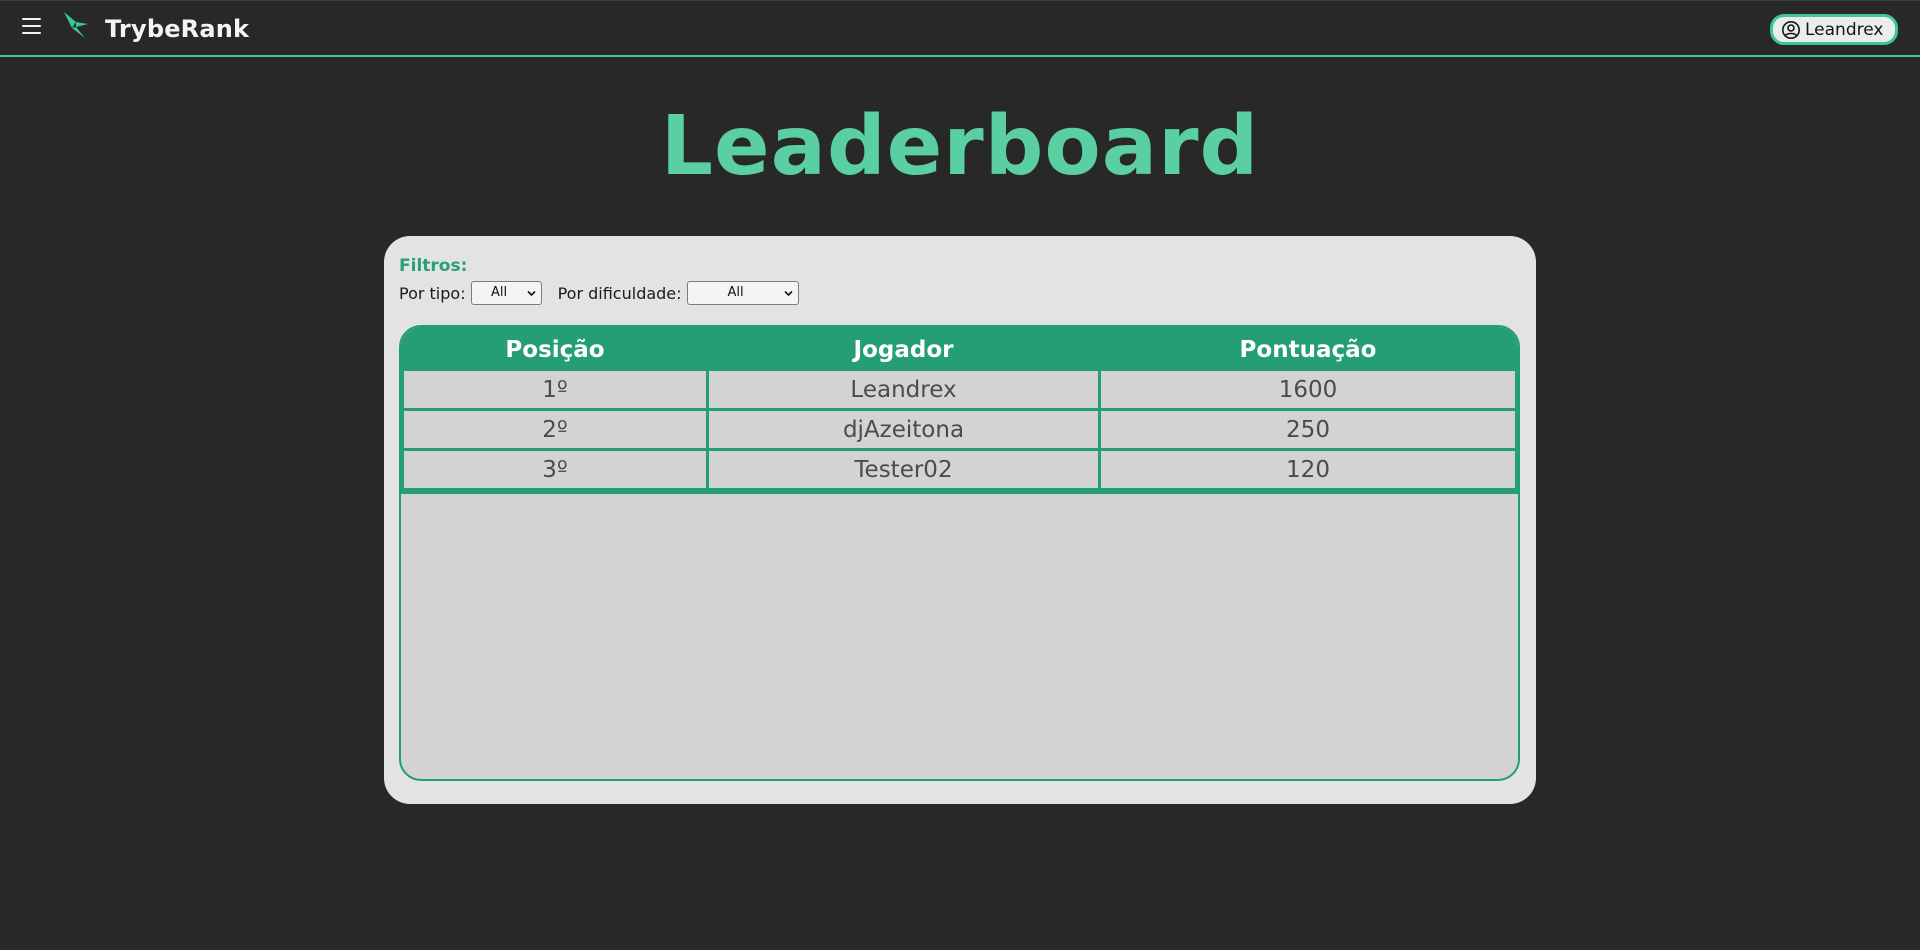 The width and height of the screenshot is (1920, 950). I want to click on trybe-logo-icon, so click(76, 25).